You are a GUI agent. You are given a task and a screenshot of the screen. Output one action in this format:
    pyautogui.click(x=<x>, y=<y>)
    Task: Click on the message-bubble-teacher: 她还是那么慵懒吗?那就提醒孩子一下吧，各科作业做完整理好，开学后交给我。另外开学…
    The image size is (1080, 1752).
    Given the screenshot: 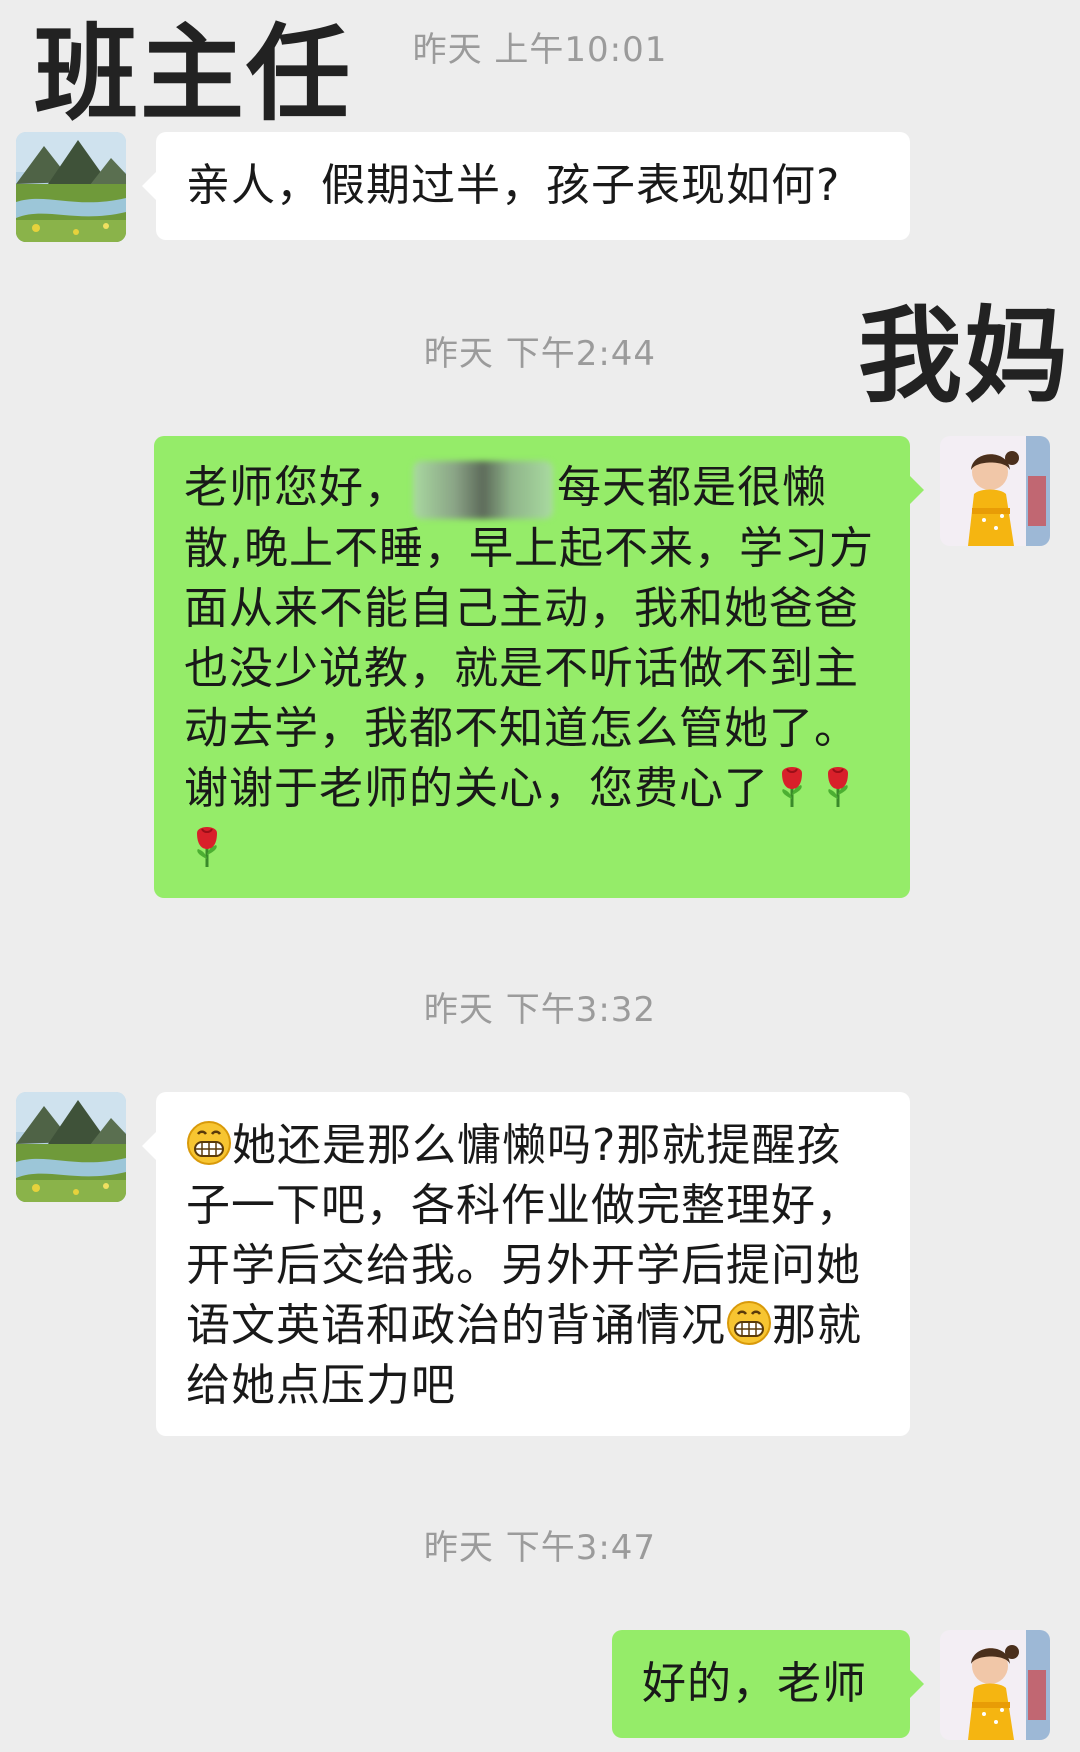 What is the action you would take?
    pyautogui.click(x=526, y=1264)
    